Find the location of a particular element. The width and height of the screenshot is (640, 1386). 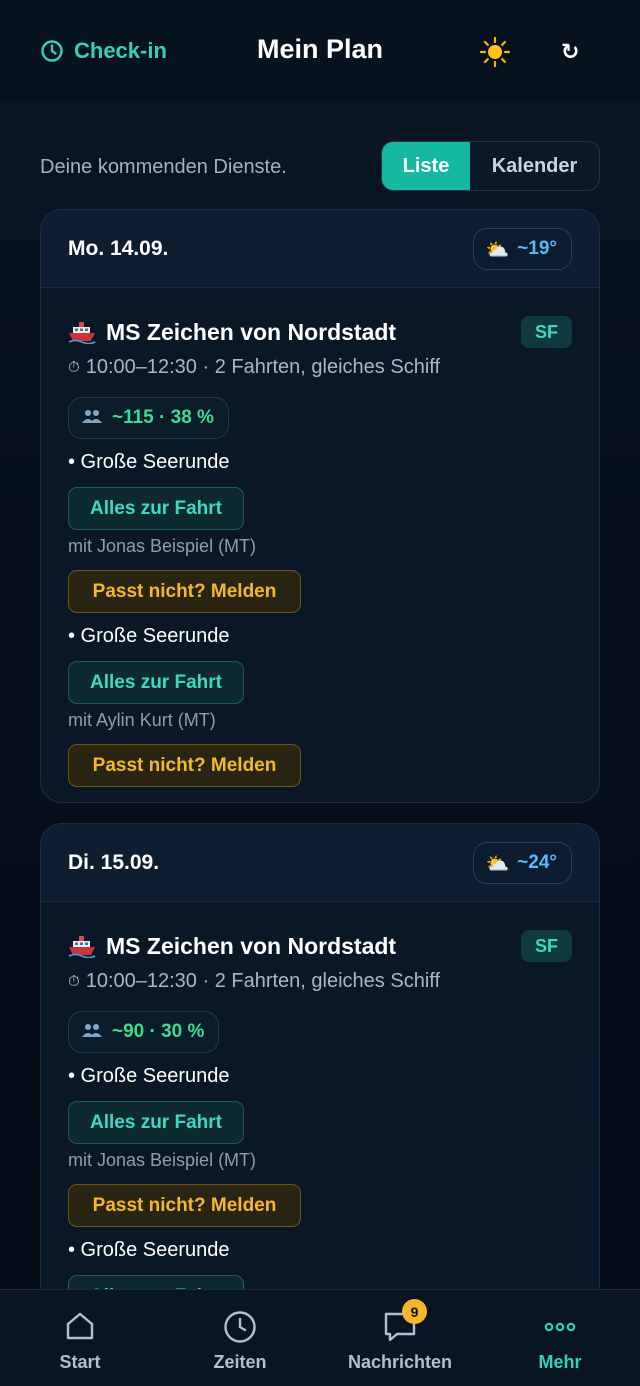

weather-chip: ⛅ ~24° is located at coordinates (522, 863).